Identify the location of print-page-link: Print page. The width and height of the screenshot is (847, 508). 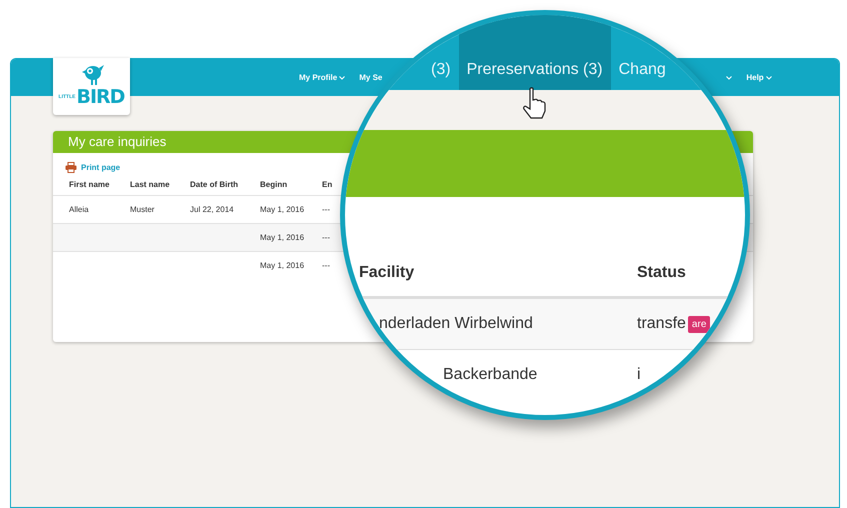
(100, 167).